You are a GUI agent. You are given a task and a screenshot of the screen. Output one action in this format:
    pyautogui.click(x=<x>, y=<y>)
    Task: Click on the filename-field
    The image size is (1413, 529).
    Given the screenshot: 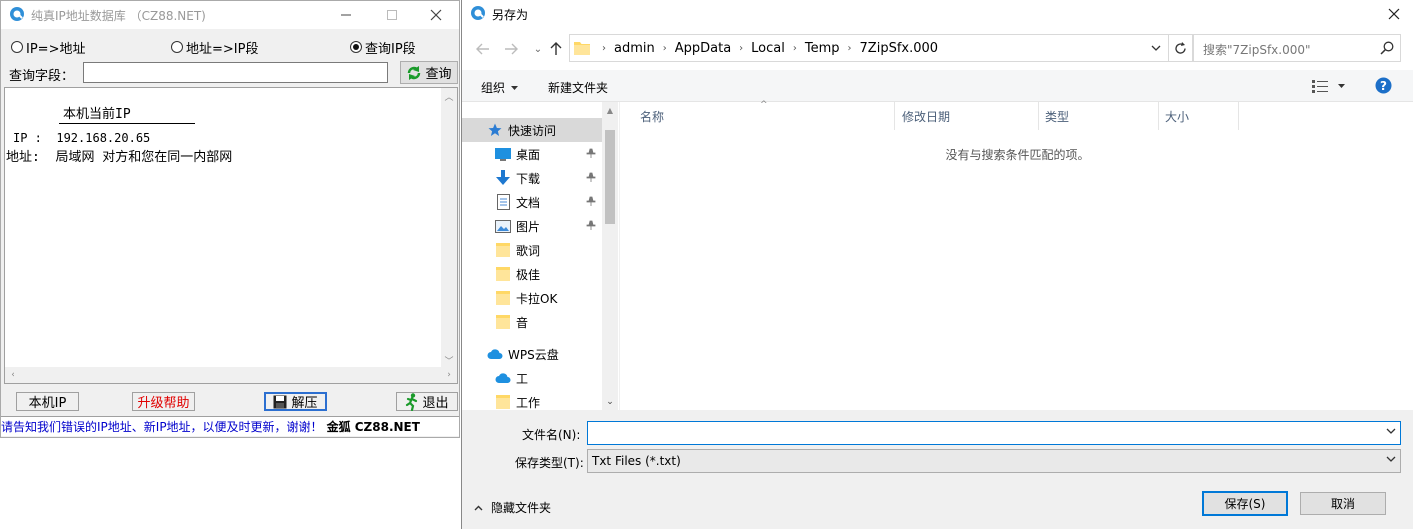 What is the action you would take?
    pyautogui.click(x=983, y=433)
    